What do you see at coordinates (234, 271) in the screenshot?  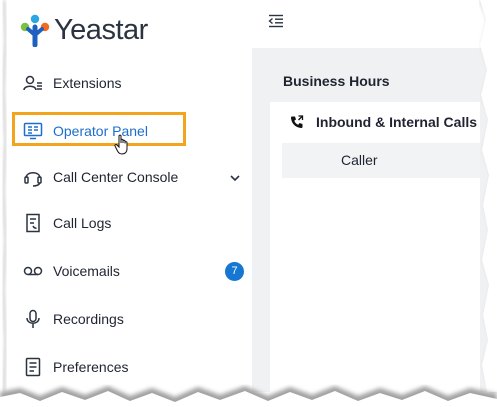 I see `voicemail-count-badge: 7` at bounding box center [234, 271].